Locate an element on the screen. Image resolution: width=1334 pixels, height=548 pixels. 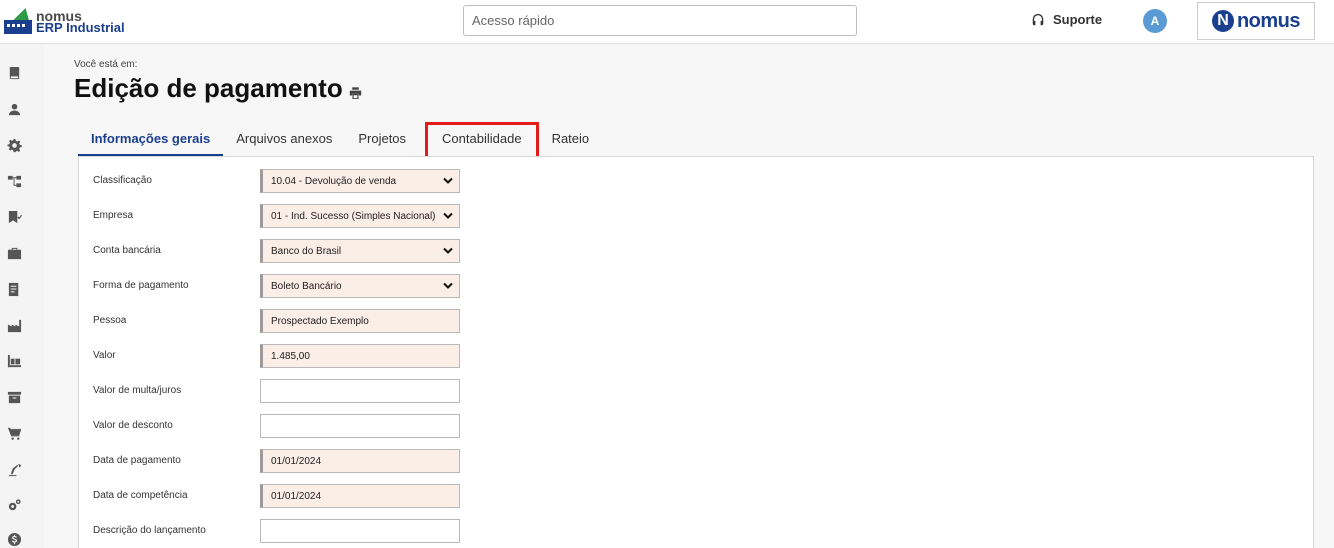
field-label: Descrição do lançamento is located at coordinates (149, 530).